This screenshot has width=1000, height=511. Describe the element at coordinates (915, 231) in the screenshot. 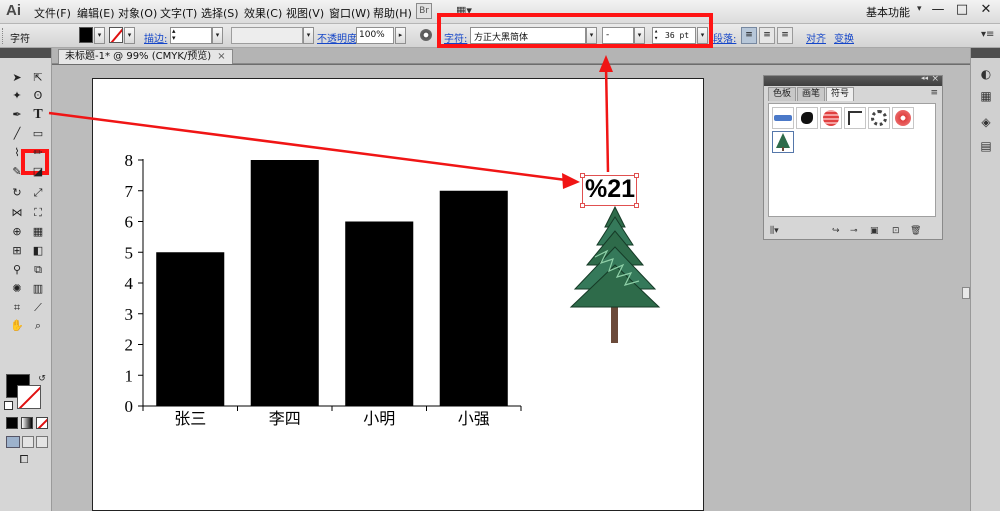

I see `delete-symbol-icon: 🗑` at that location.